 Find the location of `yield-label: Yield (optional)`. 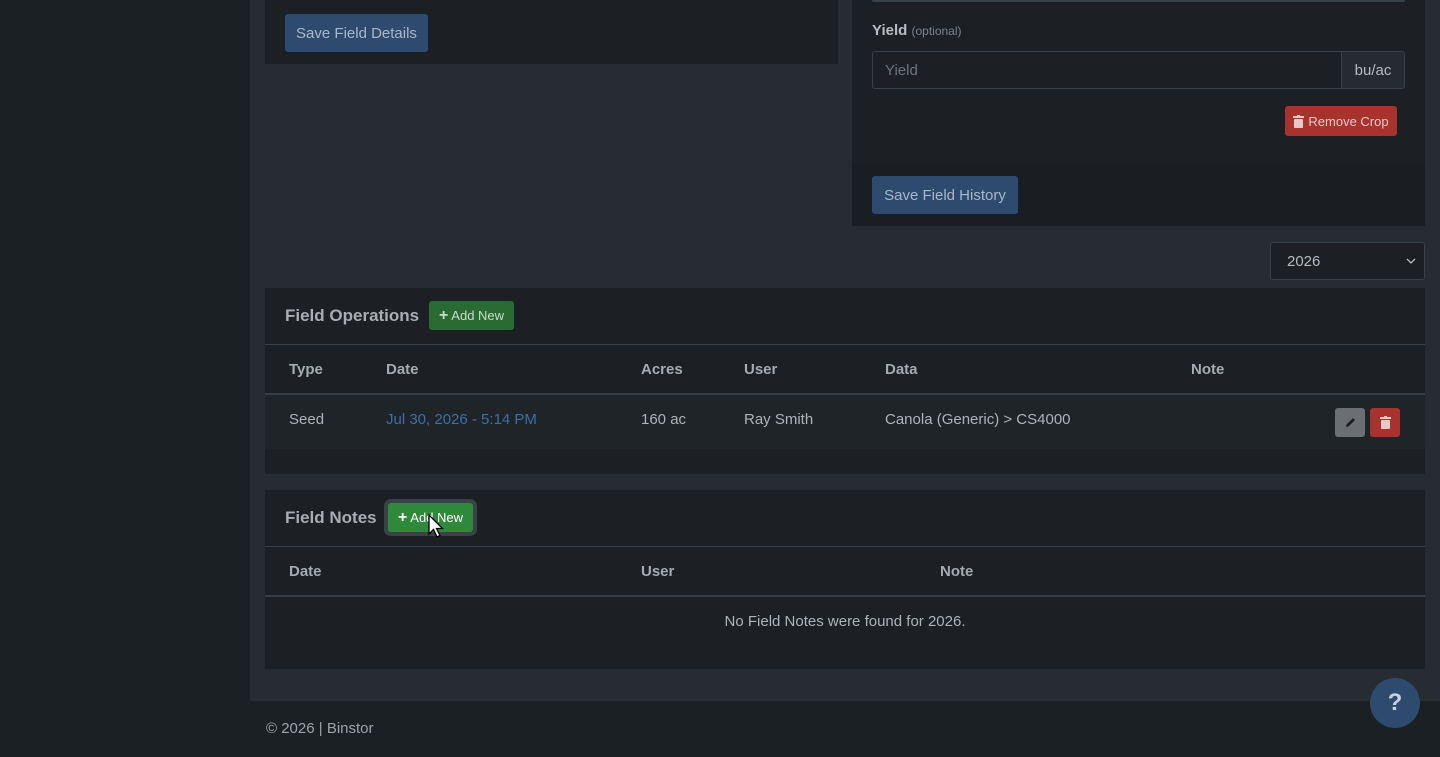

yield-label: Yield (optional) is located at coordinates (917, 30).